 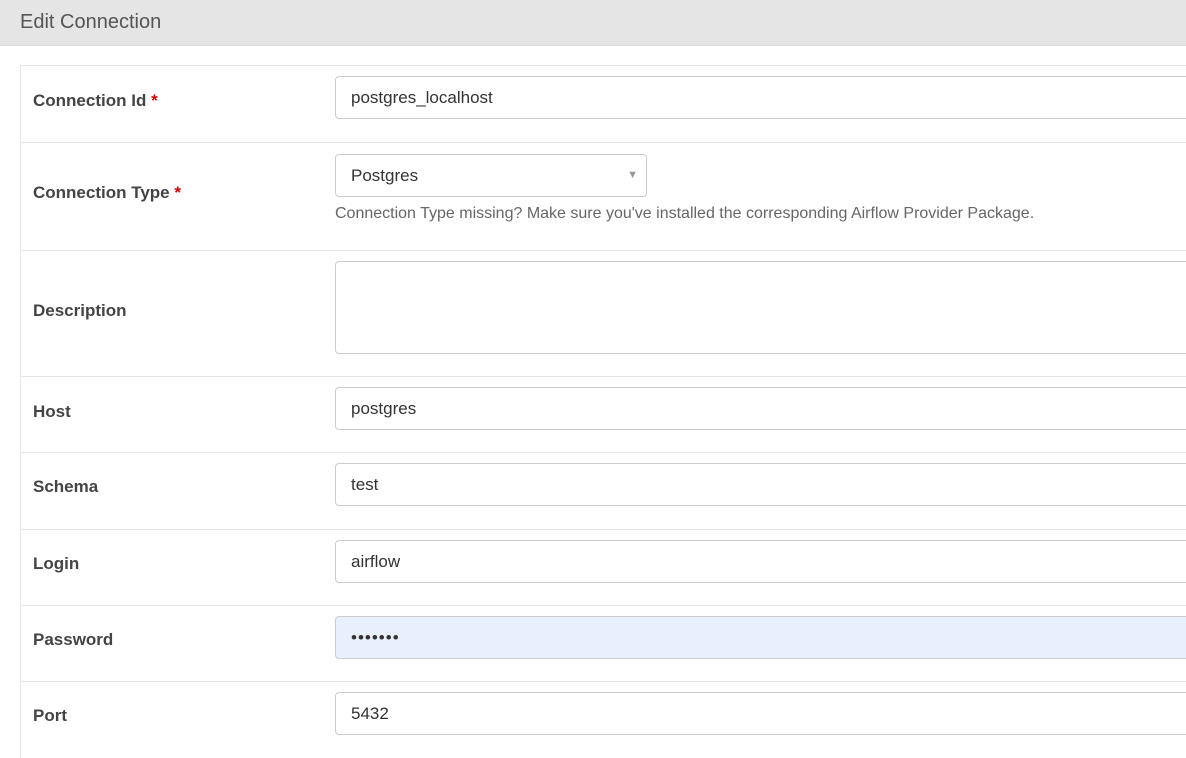 What do you see at coordinates (760, 561) in the screenshot?
I see `login-input: airflow` at bounding box center [760, 561].